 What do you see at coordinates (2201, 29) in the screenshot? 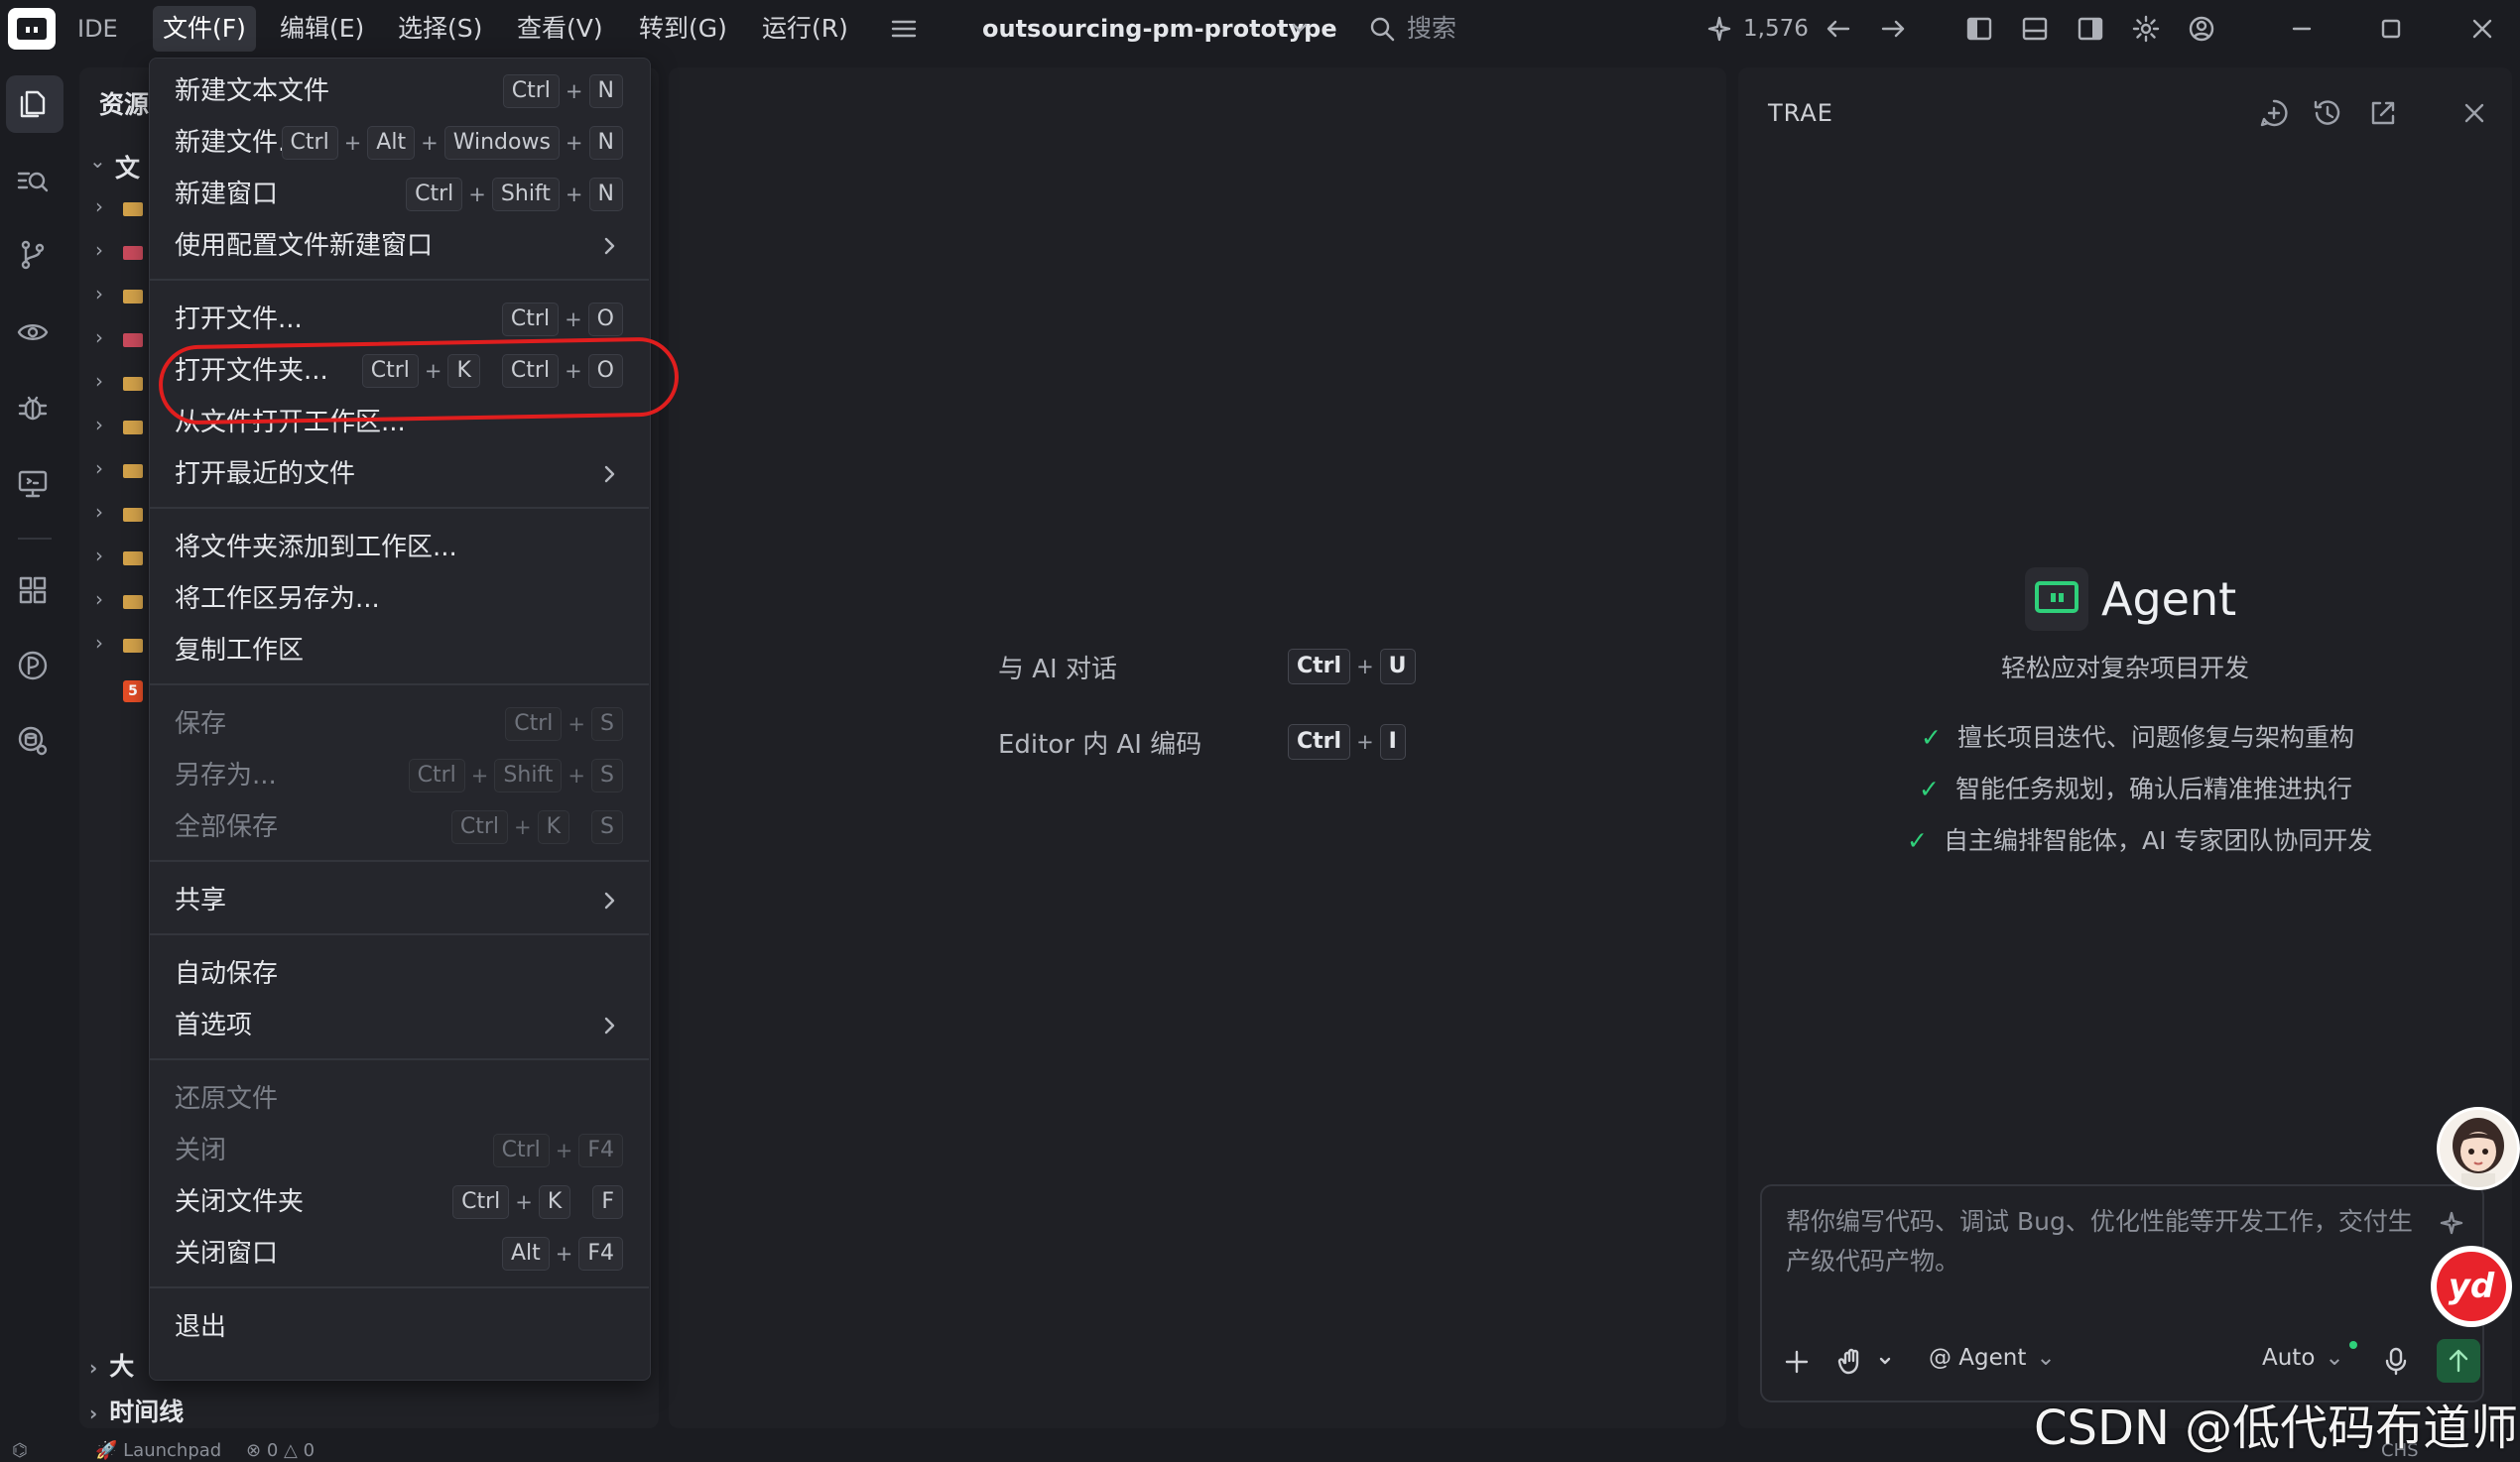
I see `account-icon` at bounding box center [2201, 29].